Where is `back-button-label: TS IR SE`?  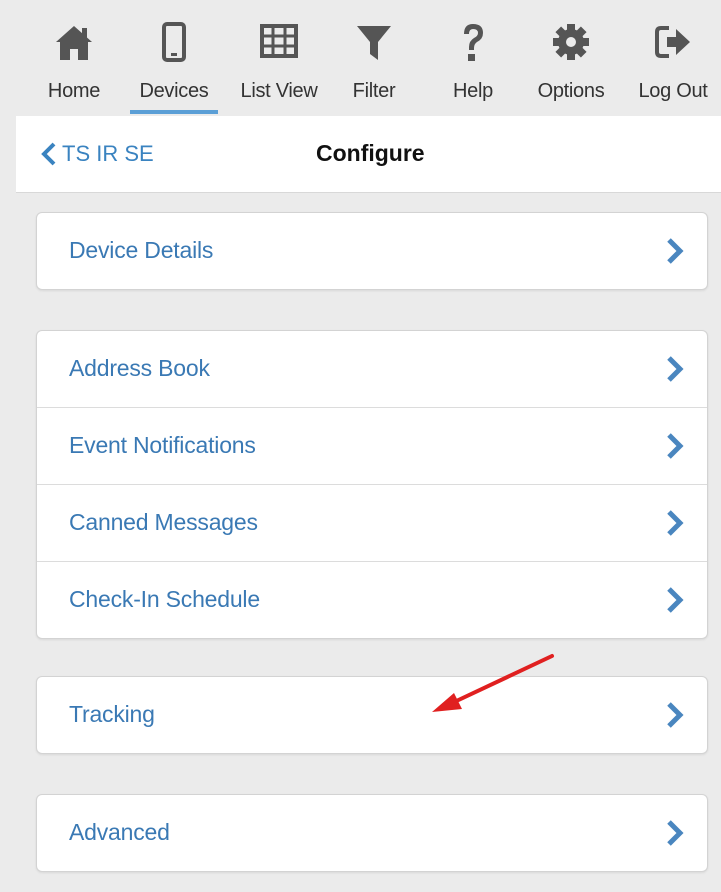 back-button-label: TS IR SE is located at coordinates (108, 153).